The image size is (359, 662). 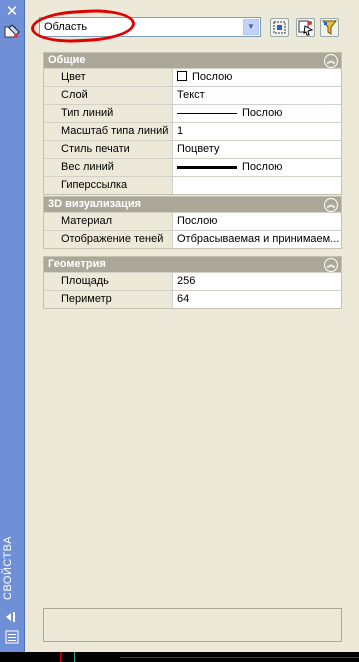 What do you see at coordinates (108, 77) in the screenshot?
I see `property-label: Цвет` at bounding box center [108, 77].